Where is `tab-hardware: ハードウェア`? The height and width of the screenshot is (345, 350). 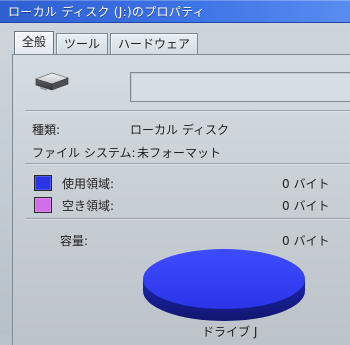
tab-hardware: ハードウェア is located at coordinates (154, 43).